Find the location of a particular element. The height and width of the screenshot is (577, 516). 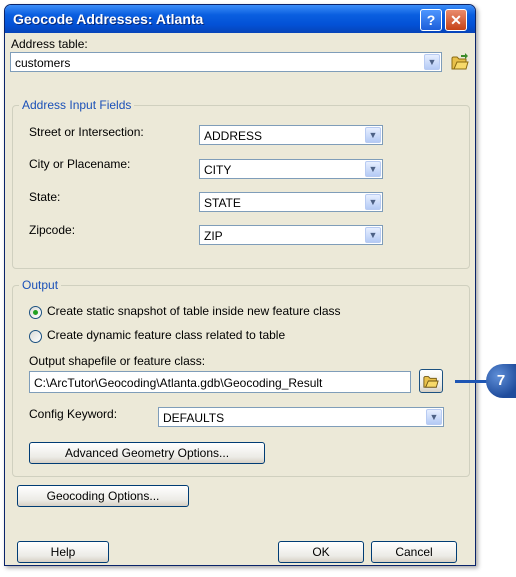

radio-static is located at coordinates (35, 312).